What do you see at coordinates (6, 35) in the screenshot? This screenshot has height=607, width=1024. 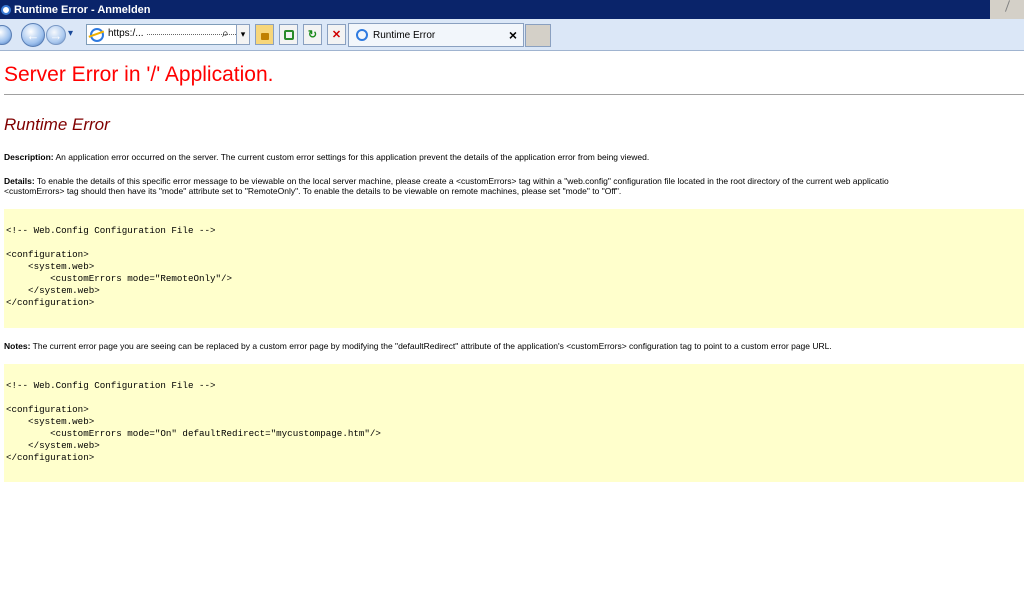 I see `ie-home-icon` at bounding box center [6, 35].